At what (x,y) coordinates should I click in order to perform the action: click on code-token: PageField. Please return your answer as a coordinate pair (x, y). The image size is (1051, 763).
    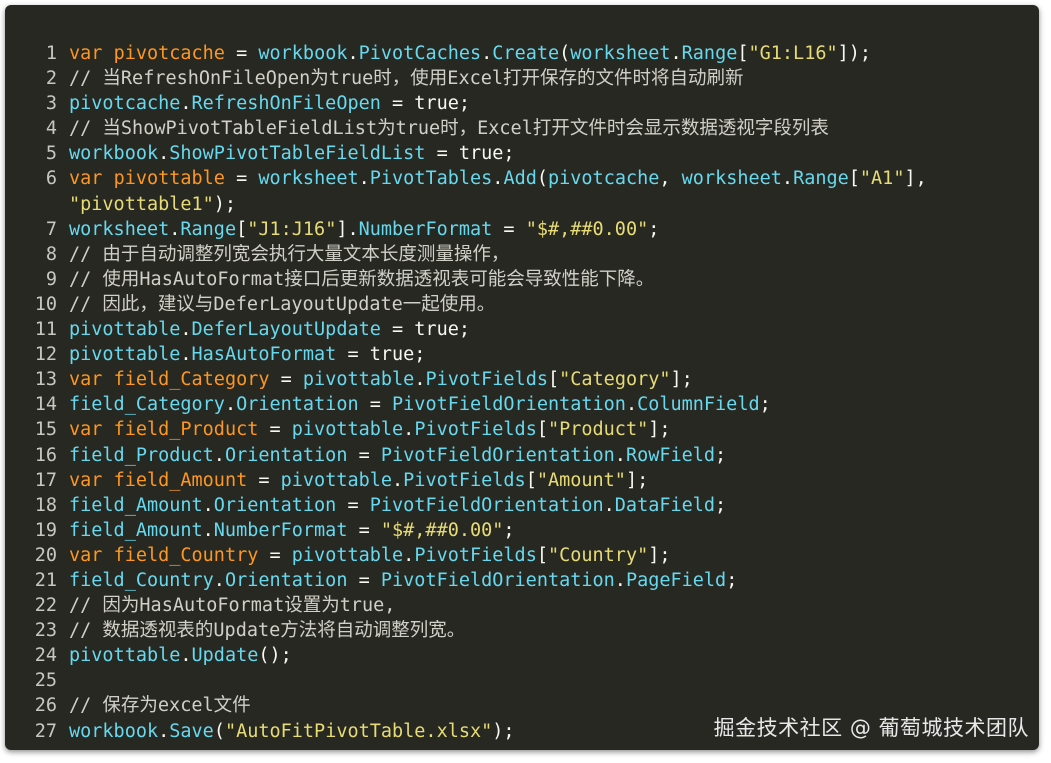
    Looking at the image, I should click on (676, 580).